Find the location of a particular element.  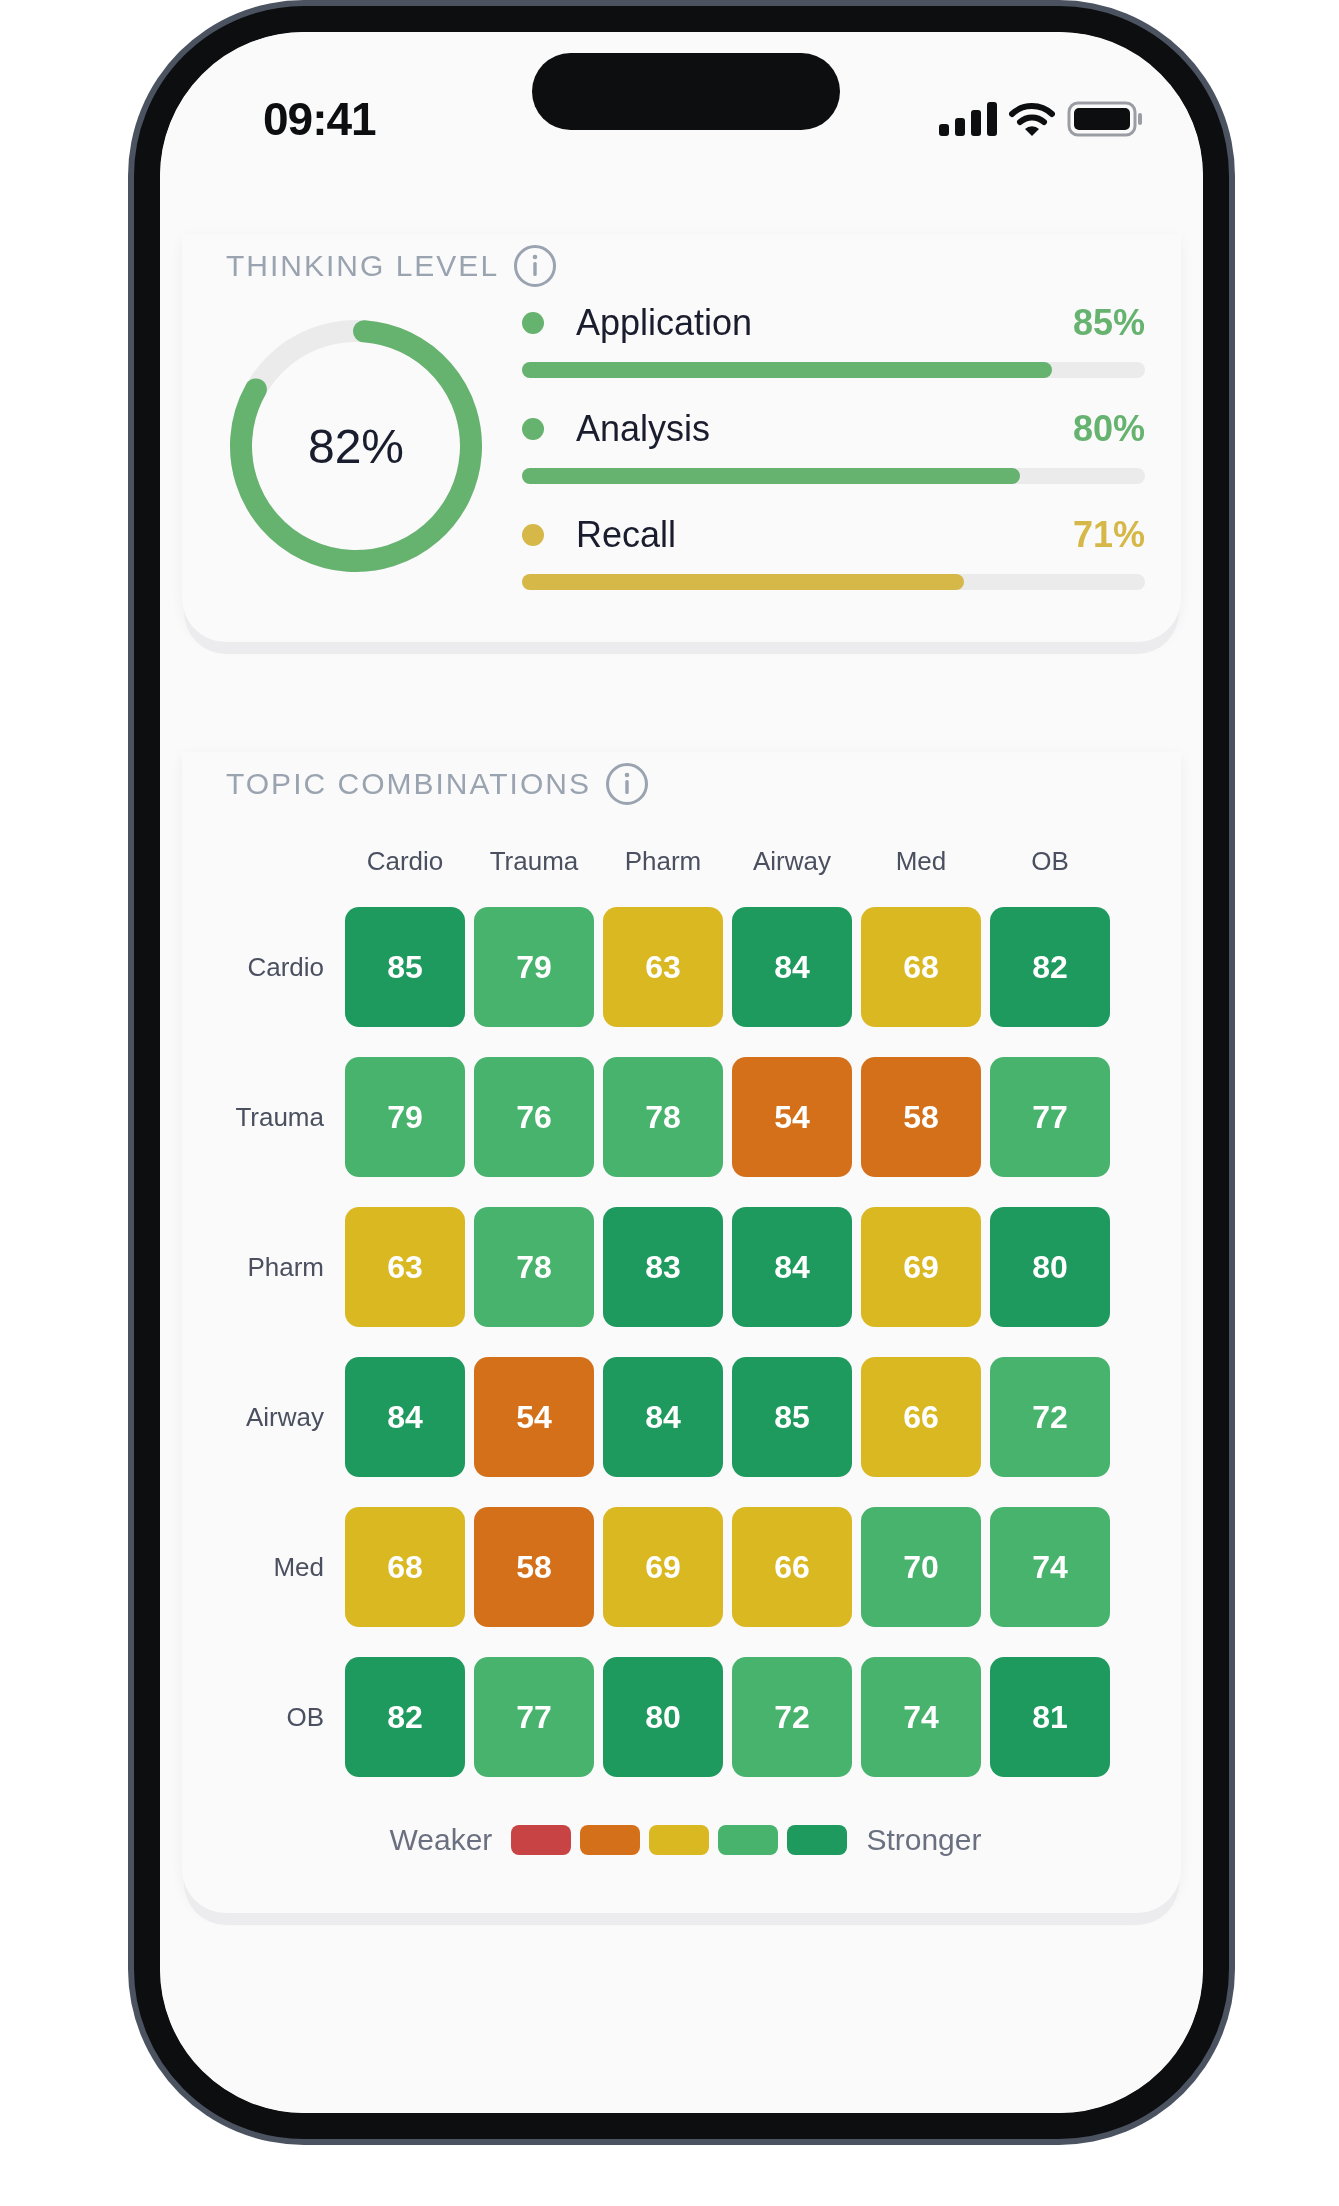

skill-label: Recall is located at coordinates (627, 535).